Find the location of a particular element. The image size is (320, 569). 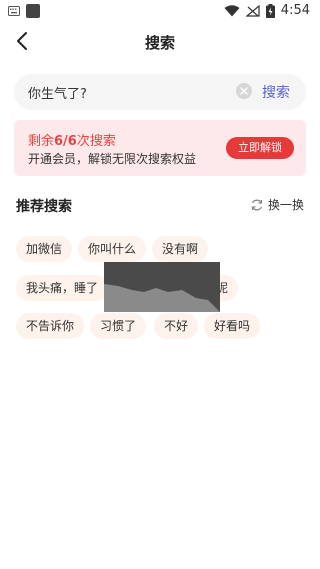

search-input: 你生气了? is located at coordinates (57, 92).